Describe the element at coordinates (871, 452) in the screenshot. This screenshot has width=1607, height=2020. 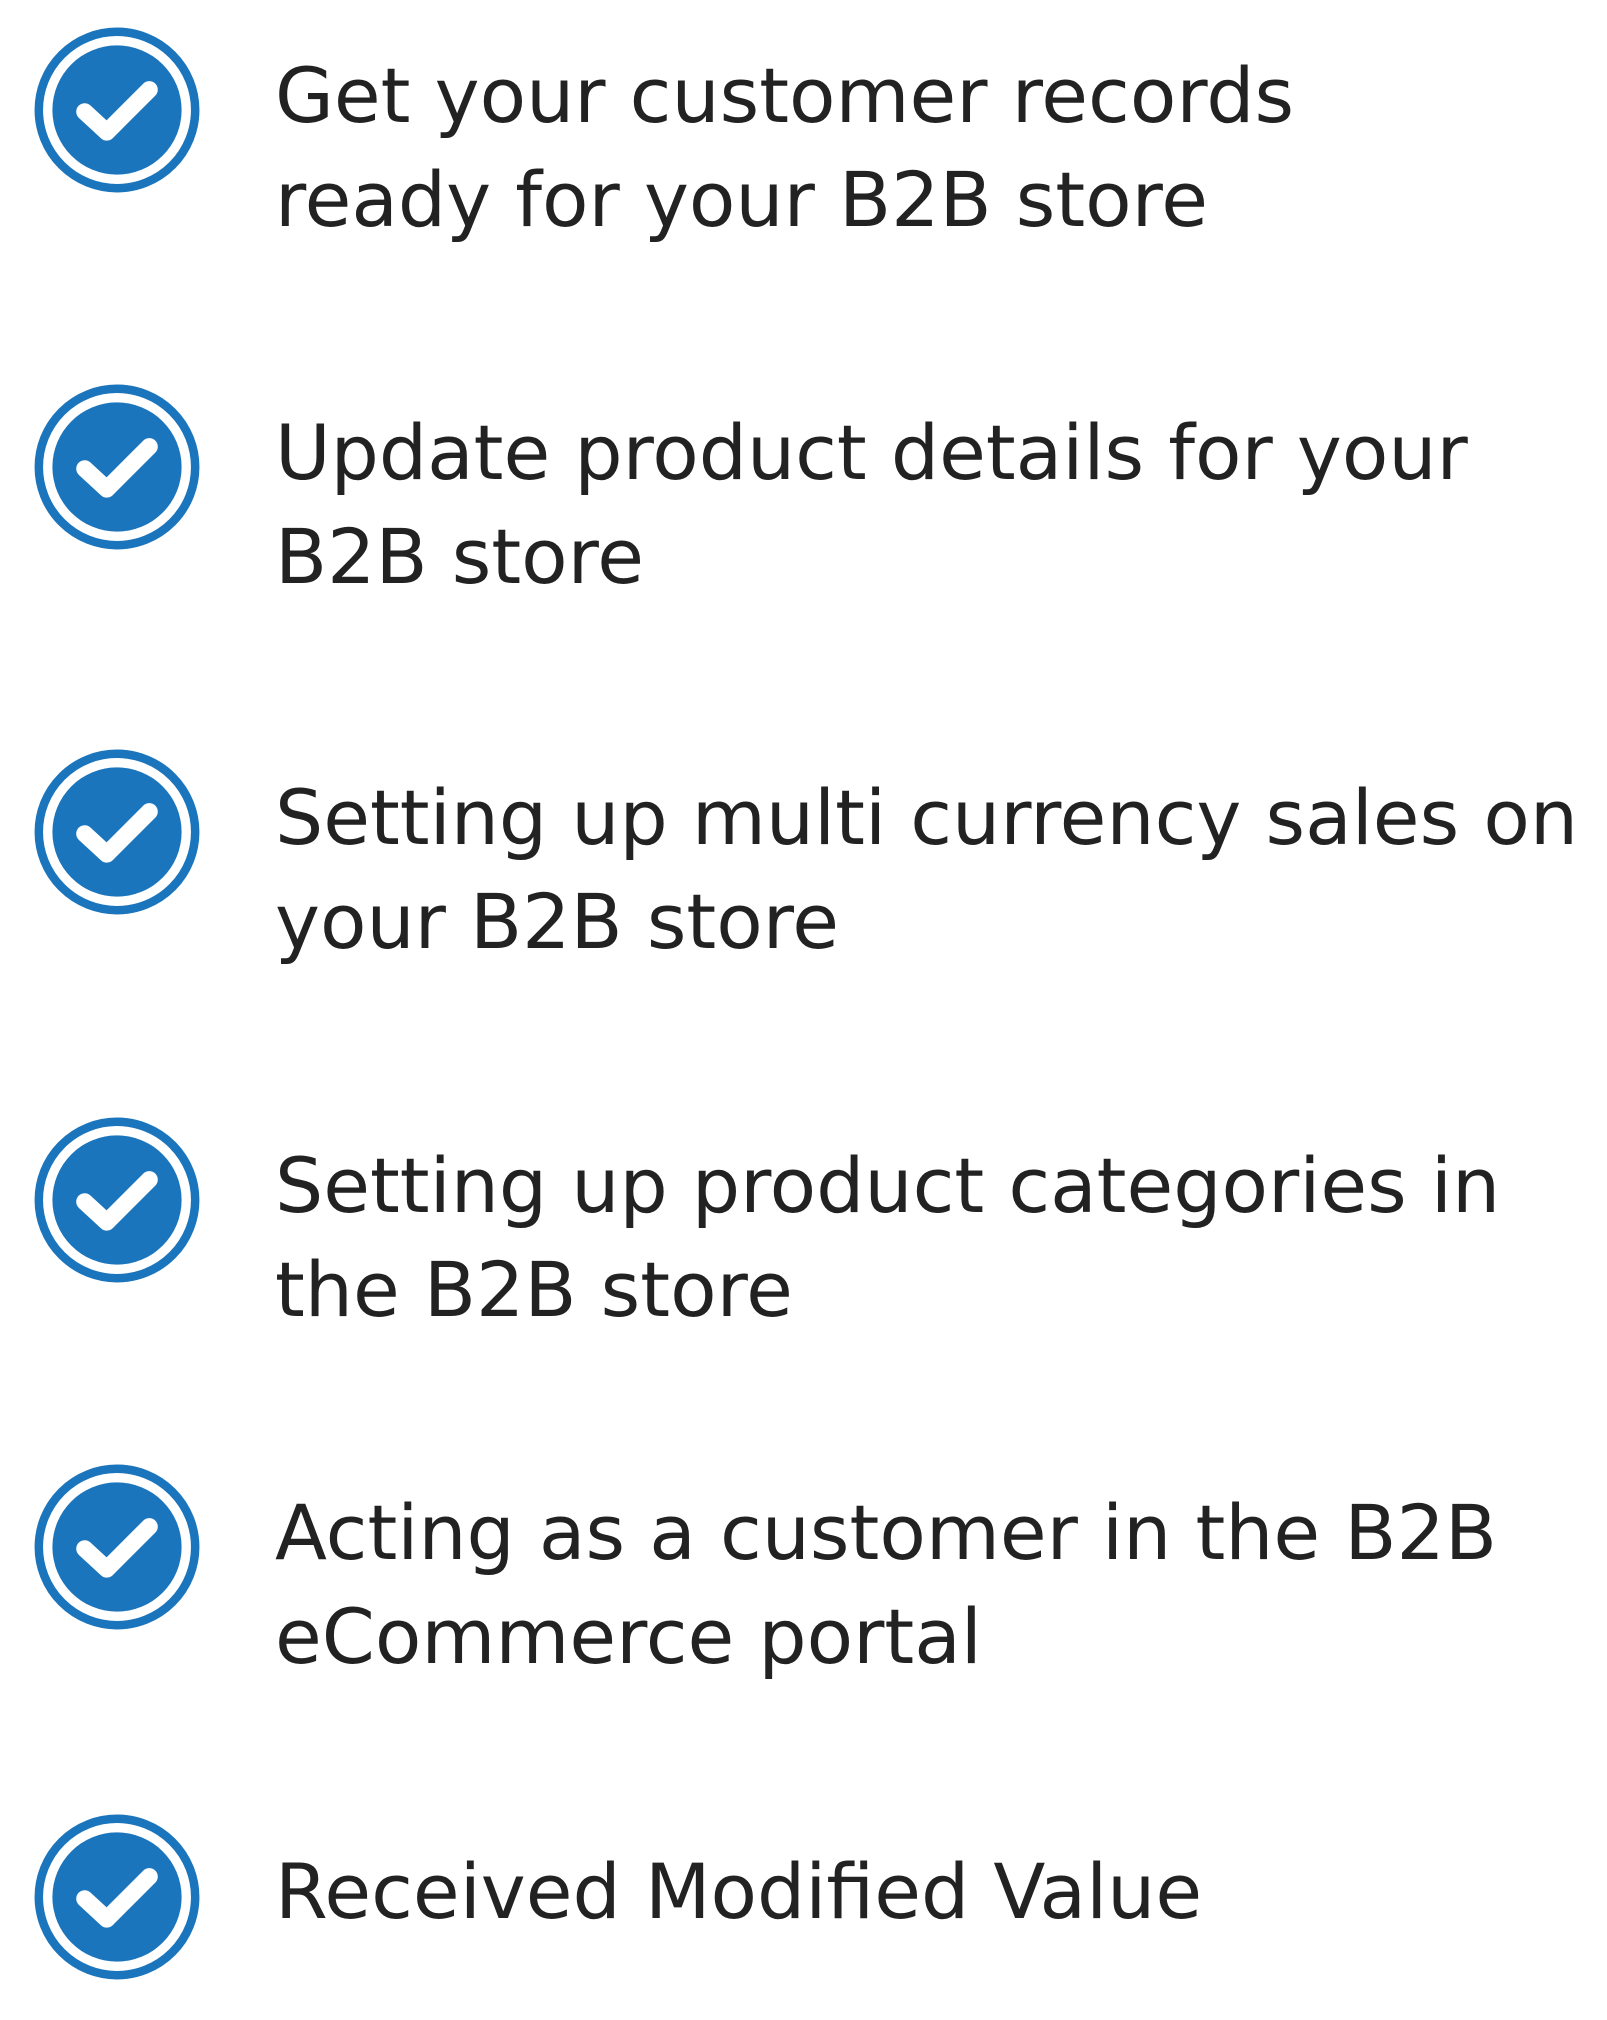
I see `checklist-item-line: Update product details for your` at that location.